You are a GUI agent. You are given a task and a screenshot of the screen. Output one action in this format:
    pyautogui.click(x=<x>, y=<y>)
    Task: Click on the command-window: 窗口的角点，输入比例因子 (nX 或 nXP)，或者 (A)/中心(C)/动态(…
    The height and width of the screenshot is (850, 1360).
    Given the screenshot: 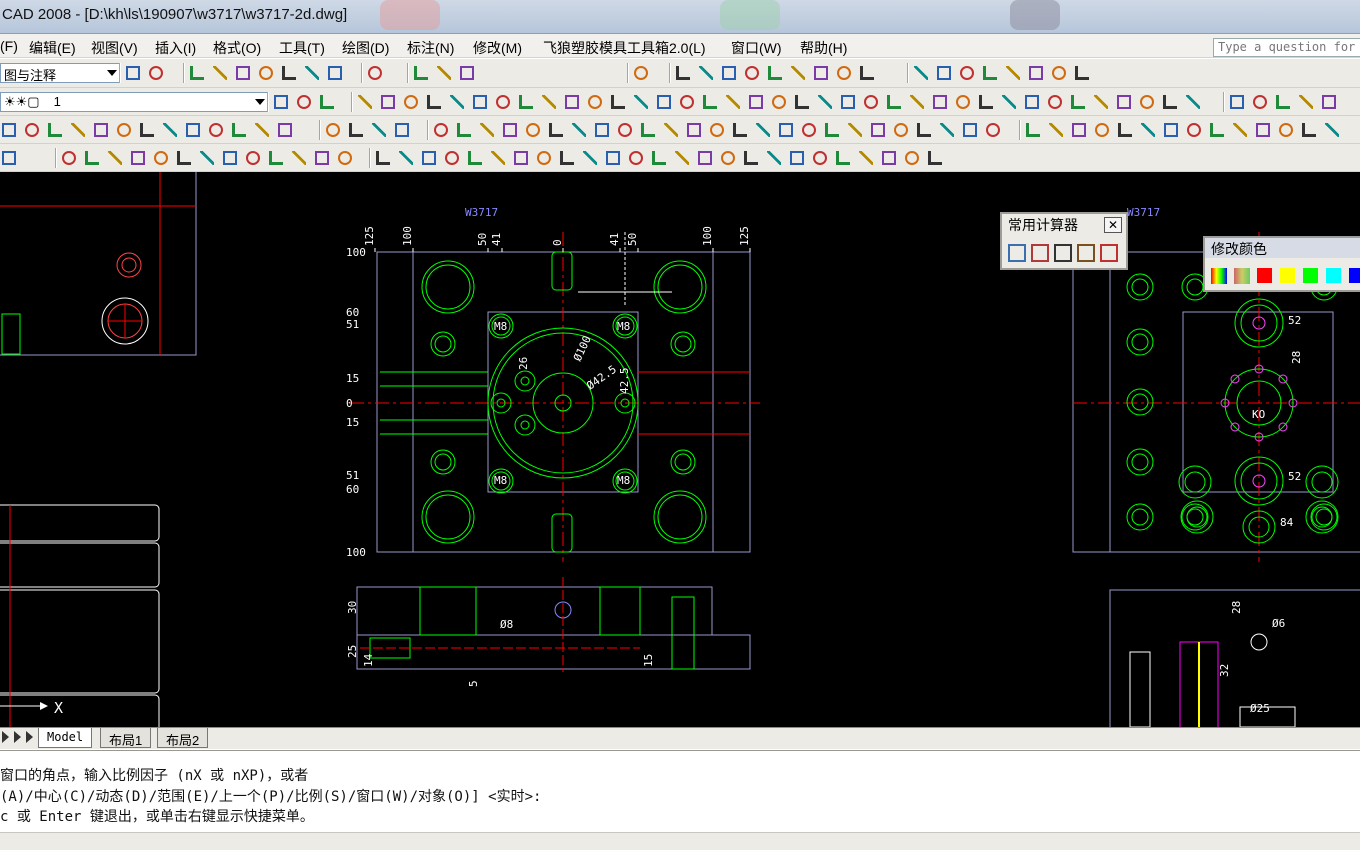 What is the action you would take?
    pyautogui.click(x=680, y=800)
    